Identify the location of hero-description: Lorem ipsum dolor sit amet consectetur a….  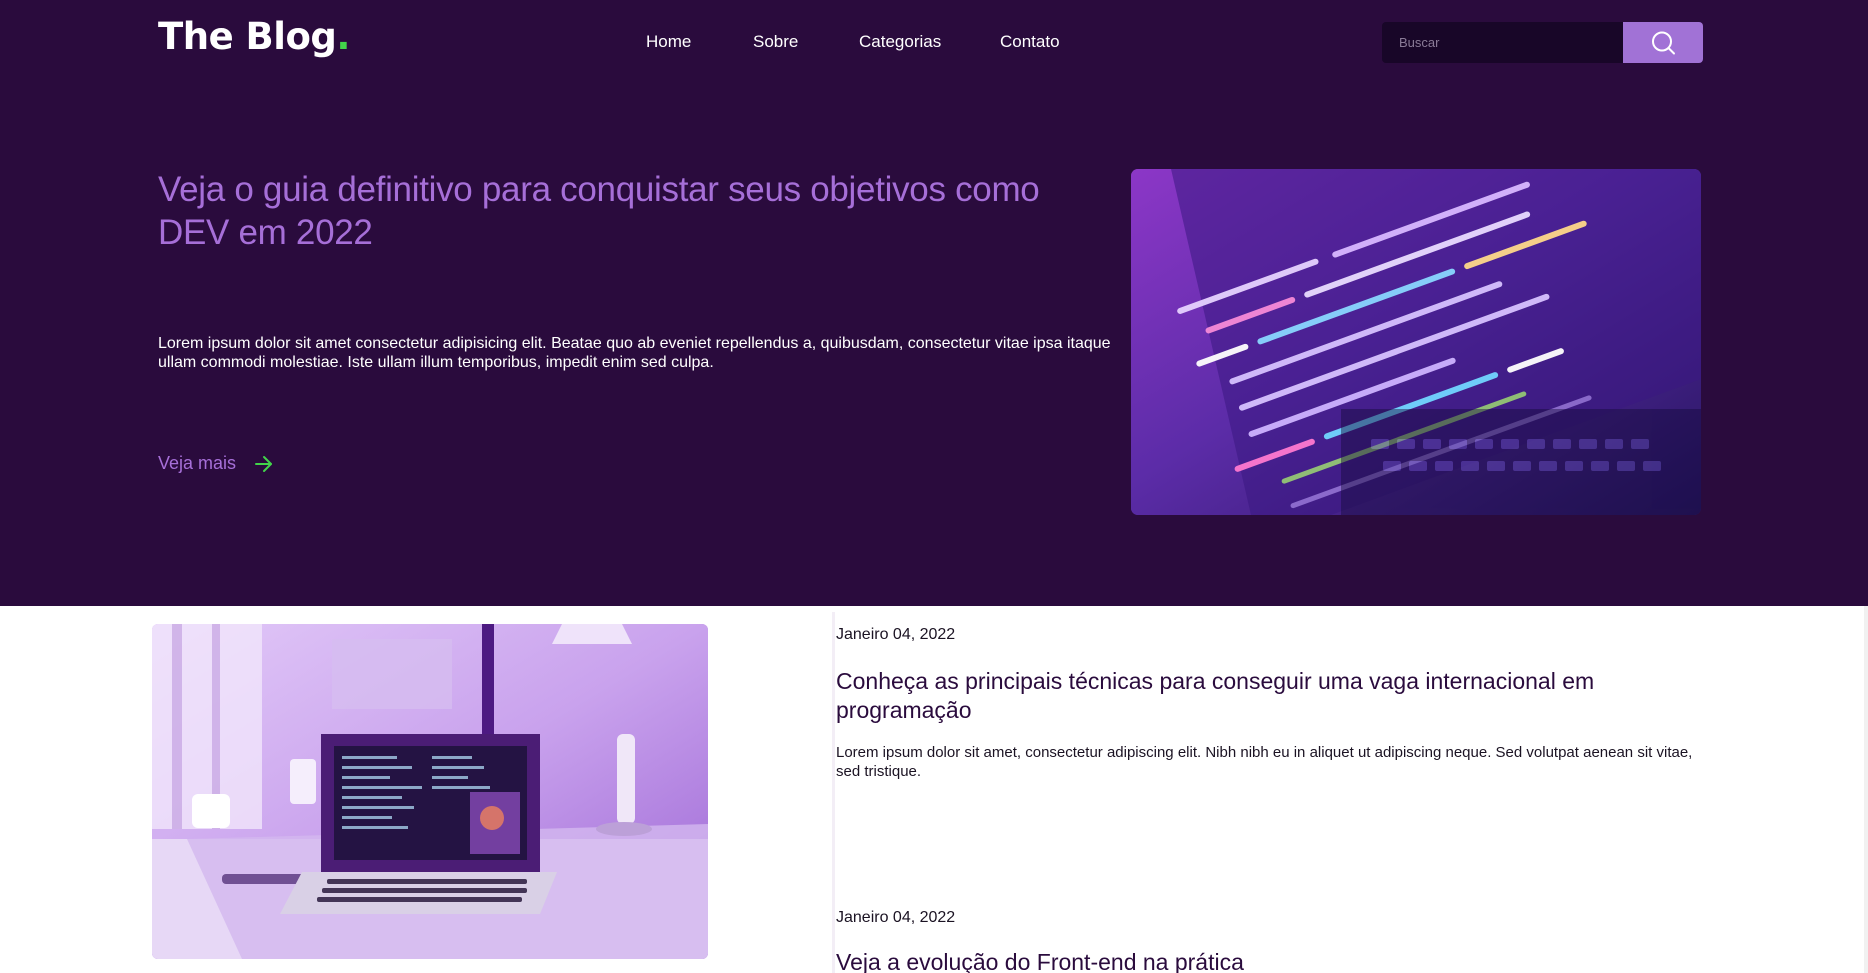
(634, 353).